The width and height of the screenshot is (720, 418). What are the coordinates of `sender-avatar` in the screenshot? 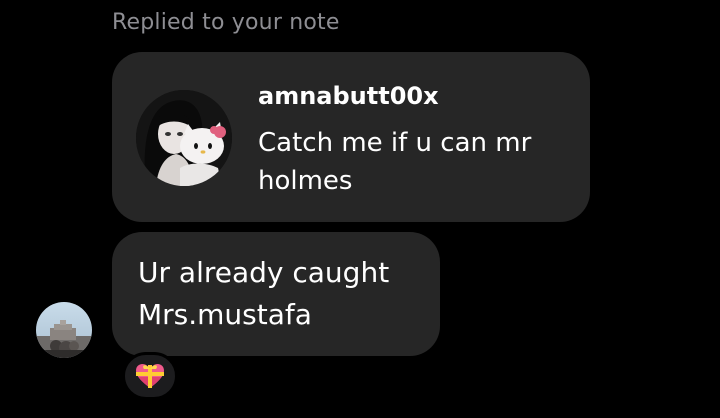 It's located at (64, 330).